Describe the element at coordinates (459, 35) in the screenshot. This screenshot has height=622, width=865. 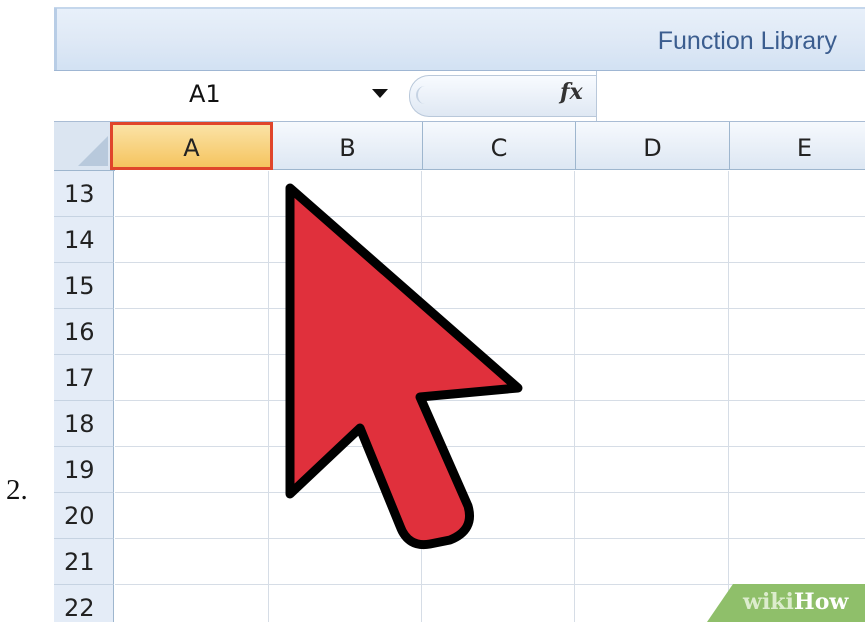
I see `ribbon: Function Library` at that location.